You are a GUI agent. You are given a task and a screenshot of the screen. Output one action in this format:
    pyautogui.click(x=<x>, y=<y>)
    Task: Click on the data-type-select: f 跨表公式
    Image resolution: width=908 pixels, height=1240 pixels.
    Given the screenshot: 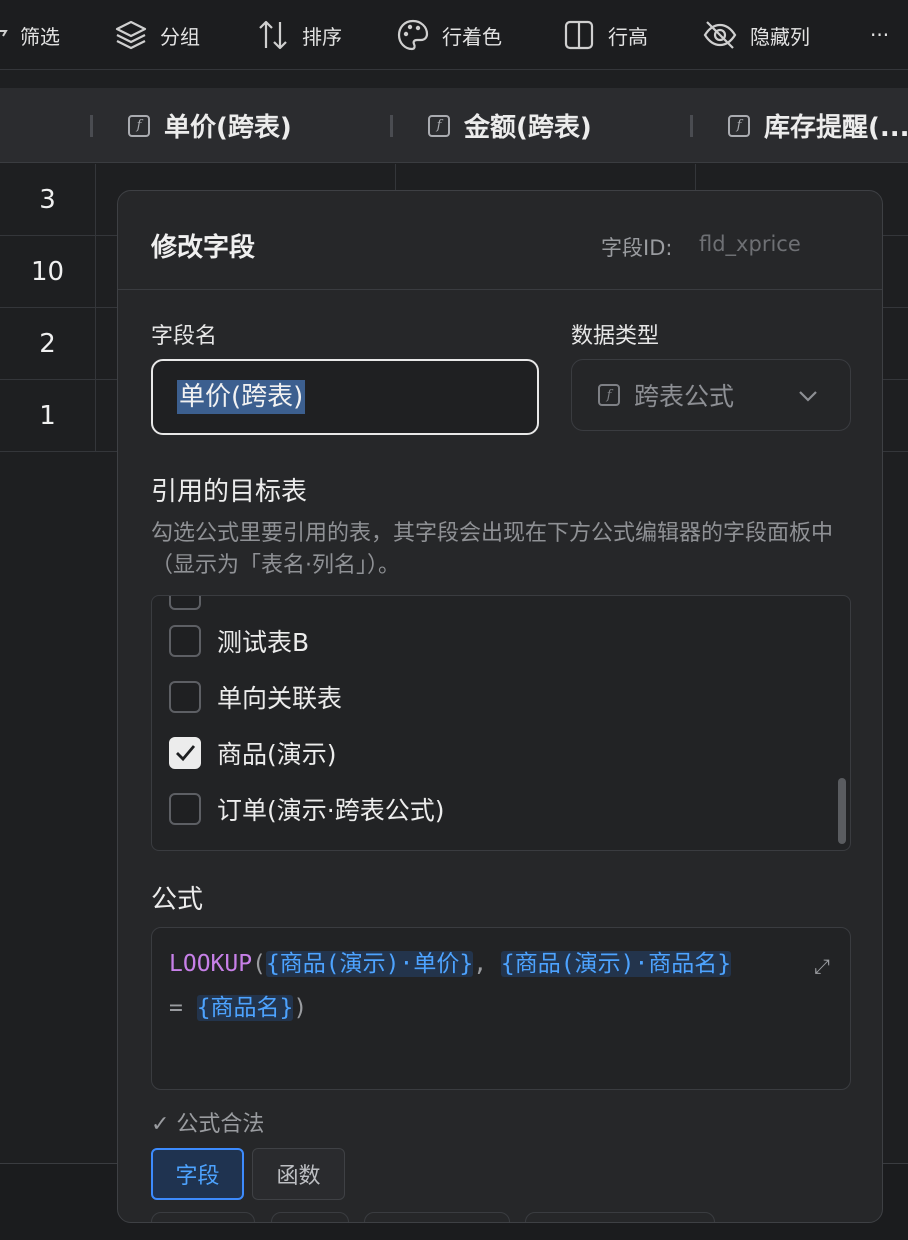 What is the action you would take?
    pyautogui.click(x=711, y=395)
    